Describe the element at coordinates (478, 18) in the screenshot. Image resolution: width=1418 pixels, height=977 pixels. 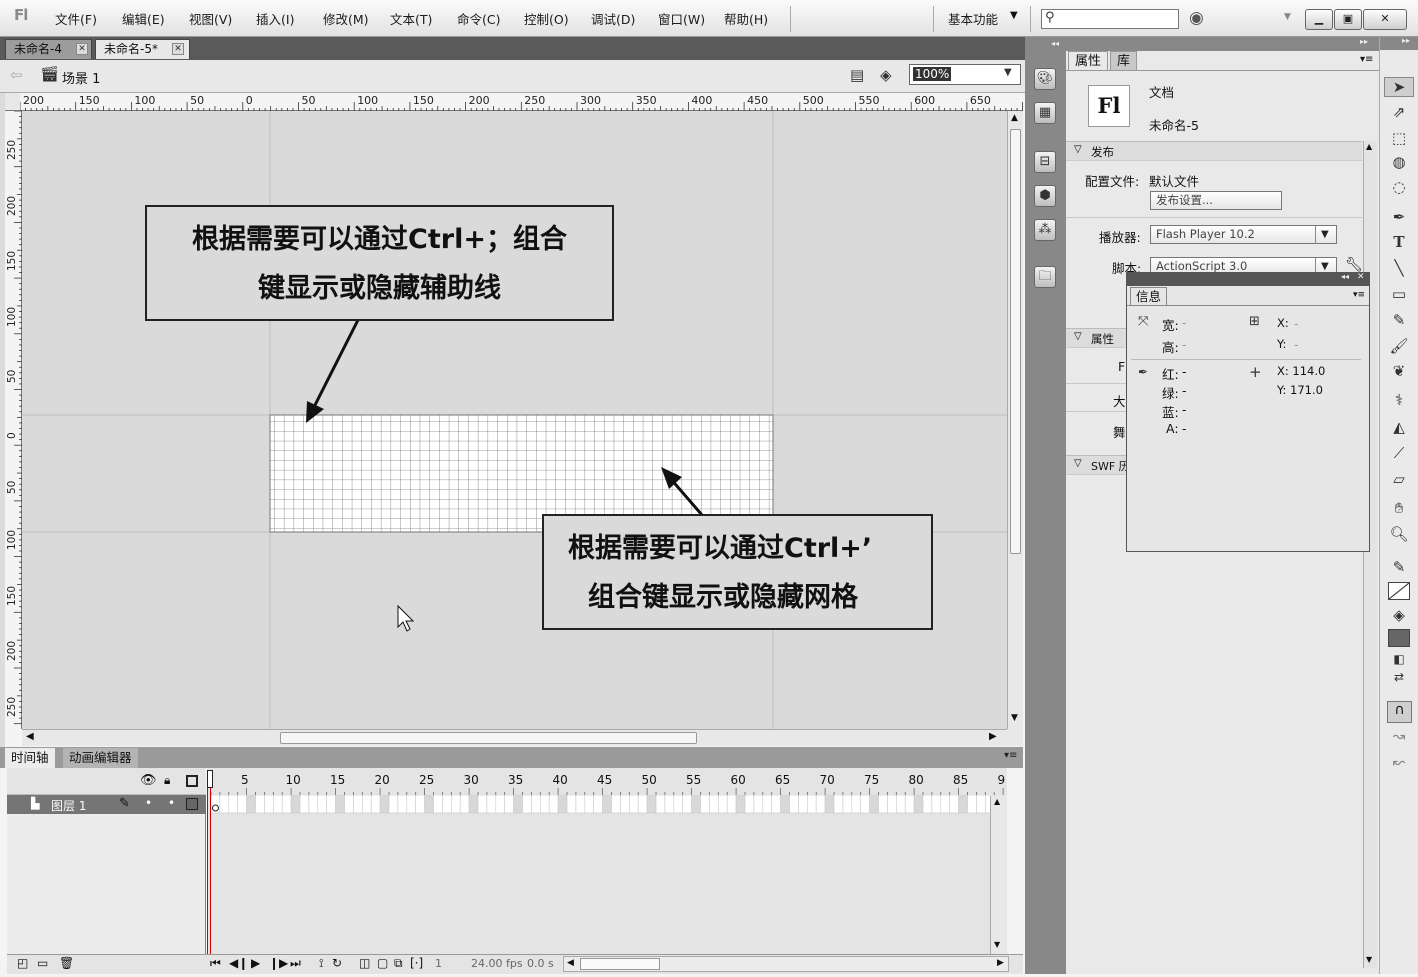
I see `menu-commands: 命令(C)` at that location.